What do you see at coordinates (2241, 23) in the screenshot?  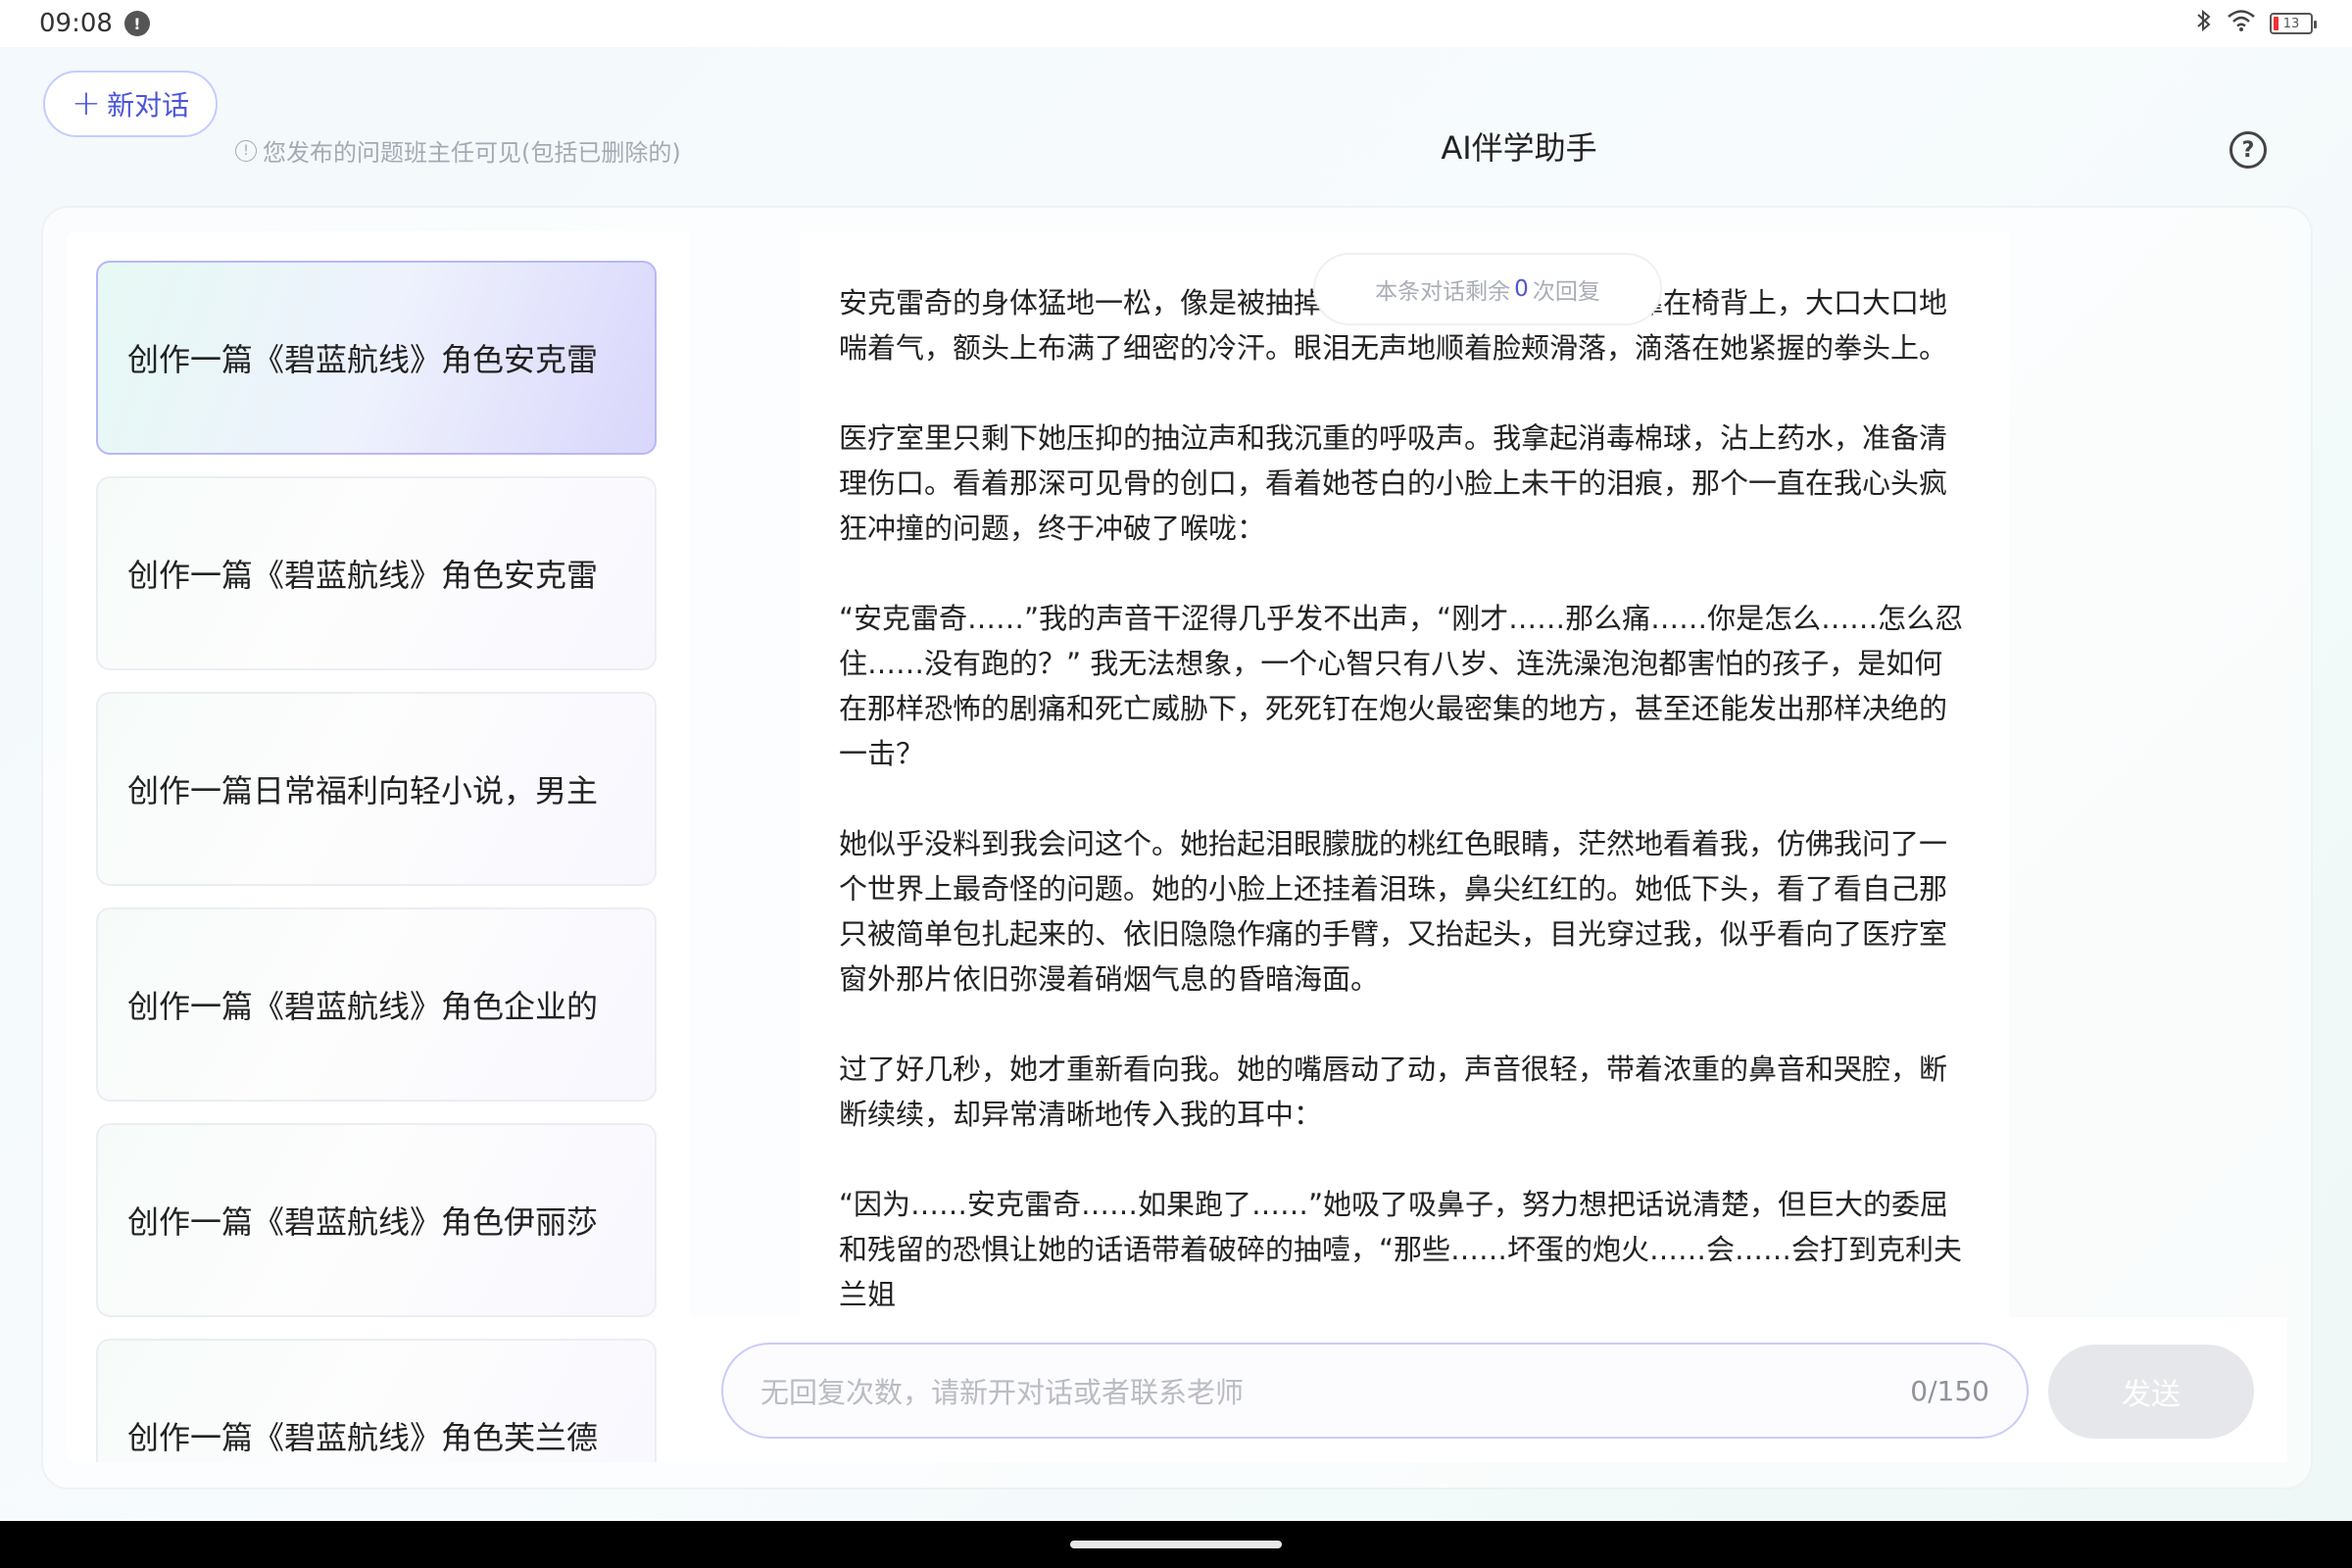 I see `wifi-icon` at bounding box center [2241, 23].